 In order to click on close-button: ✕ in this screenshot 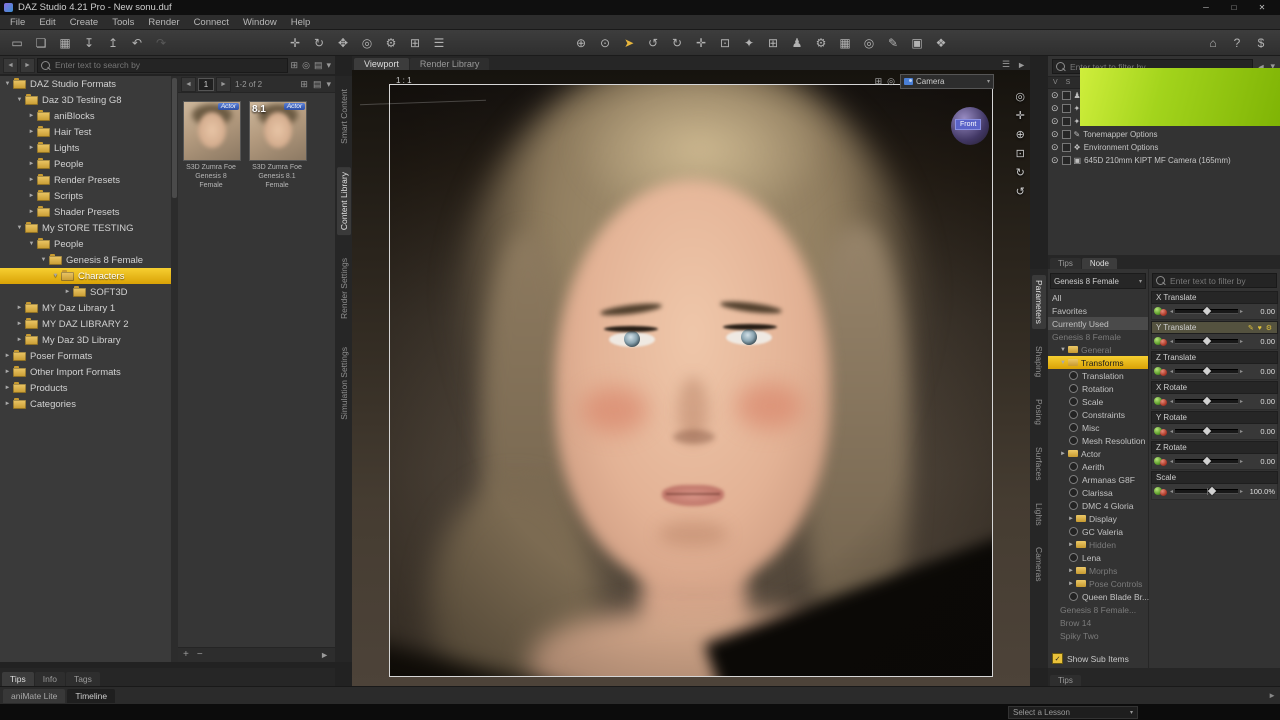, I will do `click(1262, 7)`.